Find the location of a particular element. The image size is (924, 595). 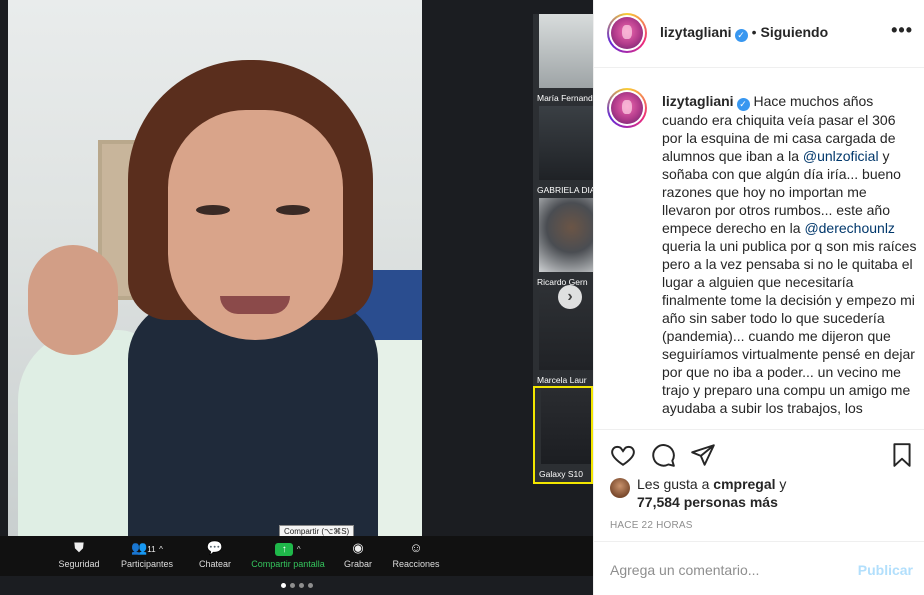

carousel-indicator is located at coordinates (296, 585).